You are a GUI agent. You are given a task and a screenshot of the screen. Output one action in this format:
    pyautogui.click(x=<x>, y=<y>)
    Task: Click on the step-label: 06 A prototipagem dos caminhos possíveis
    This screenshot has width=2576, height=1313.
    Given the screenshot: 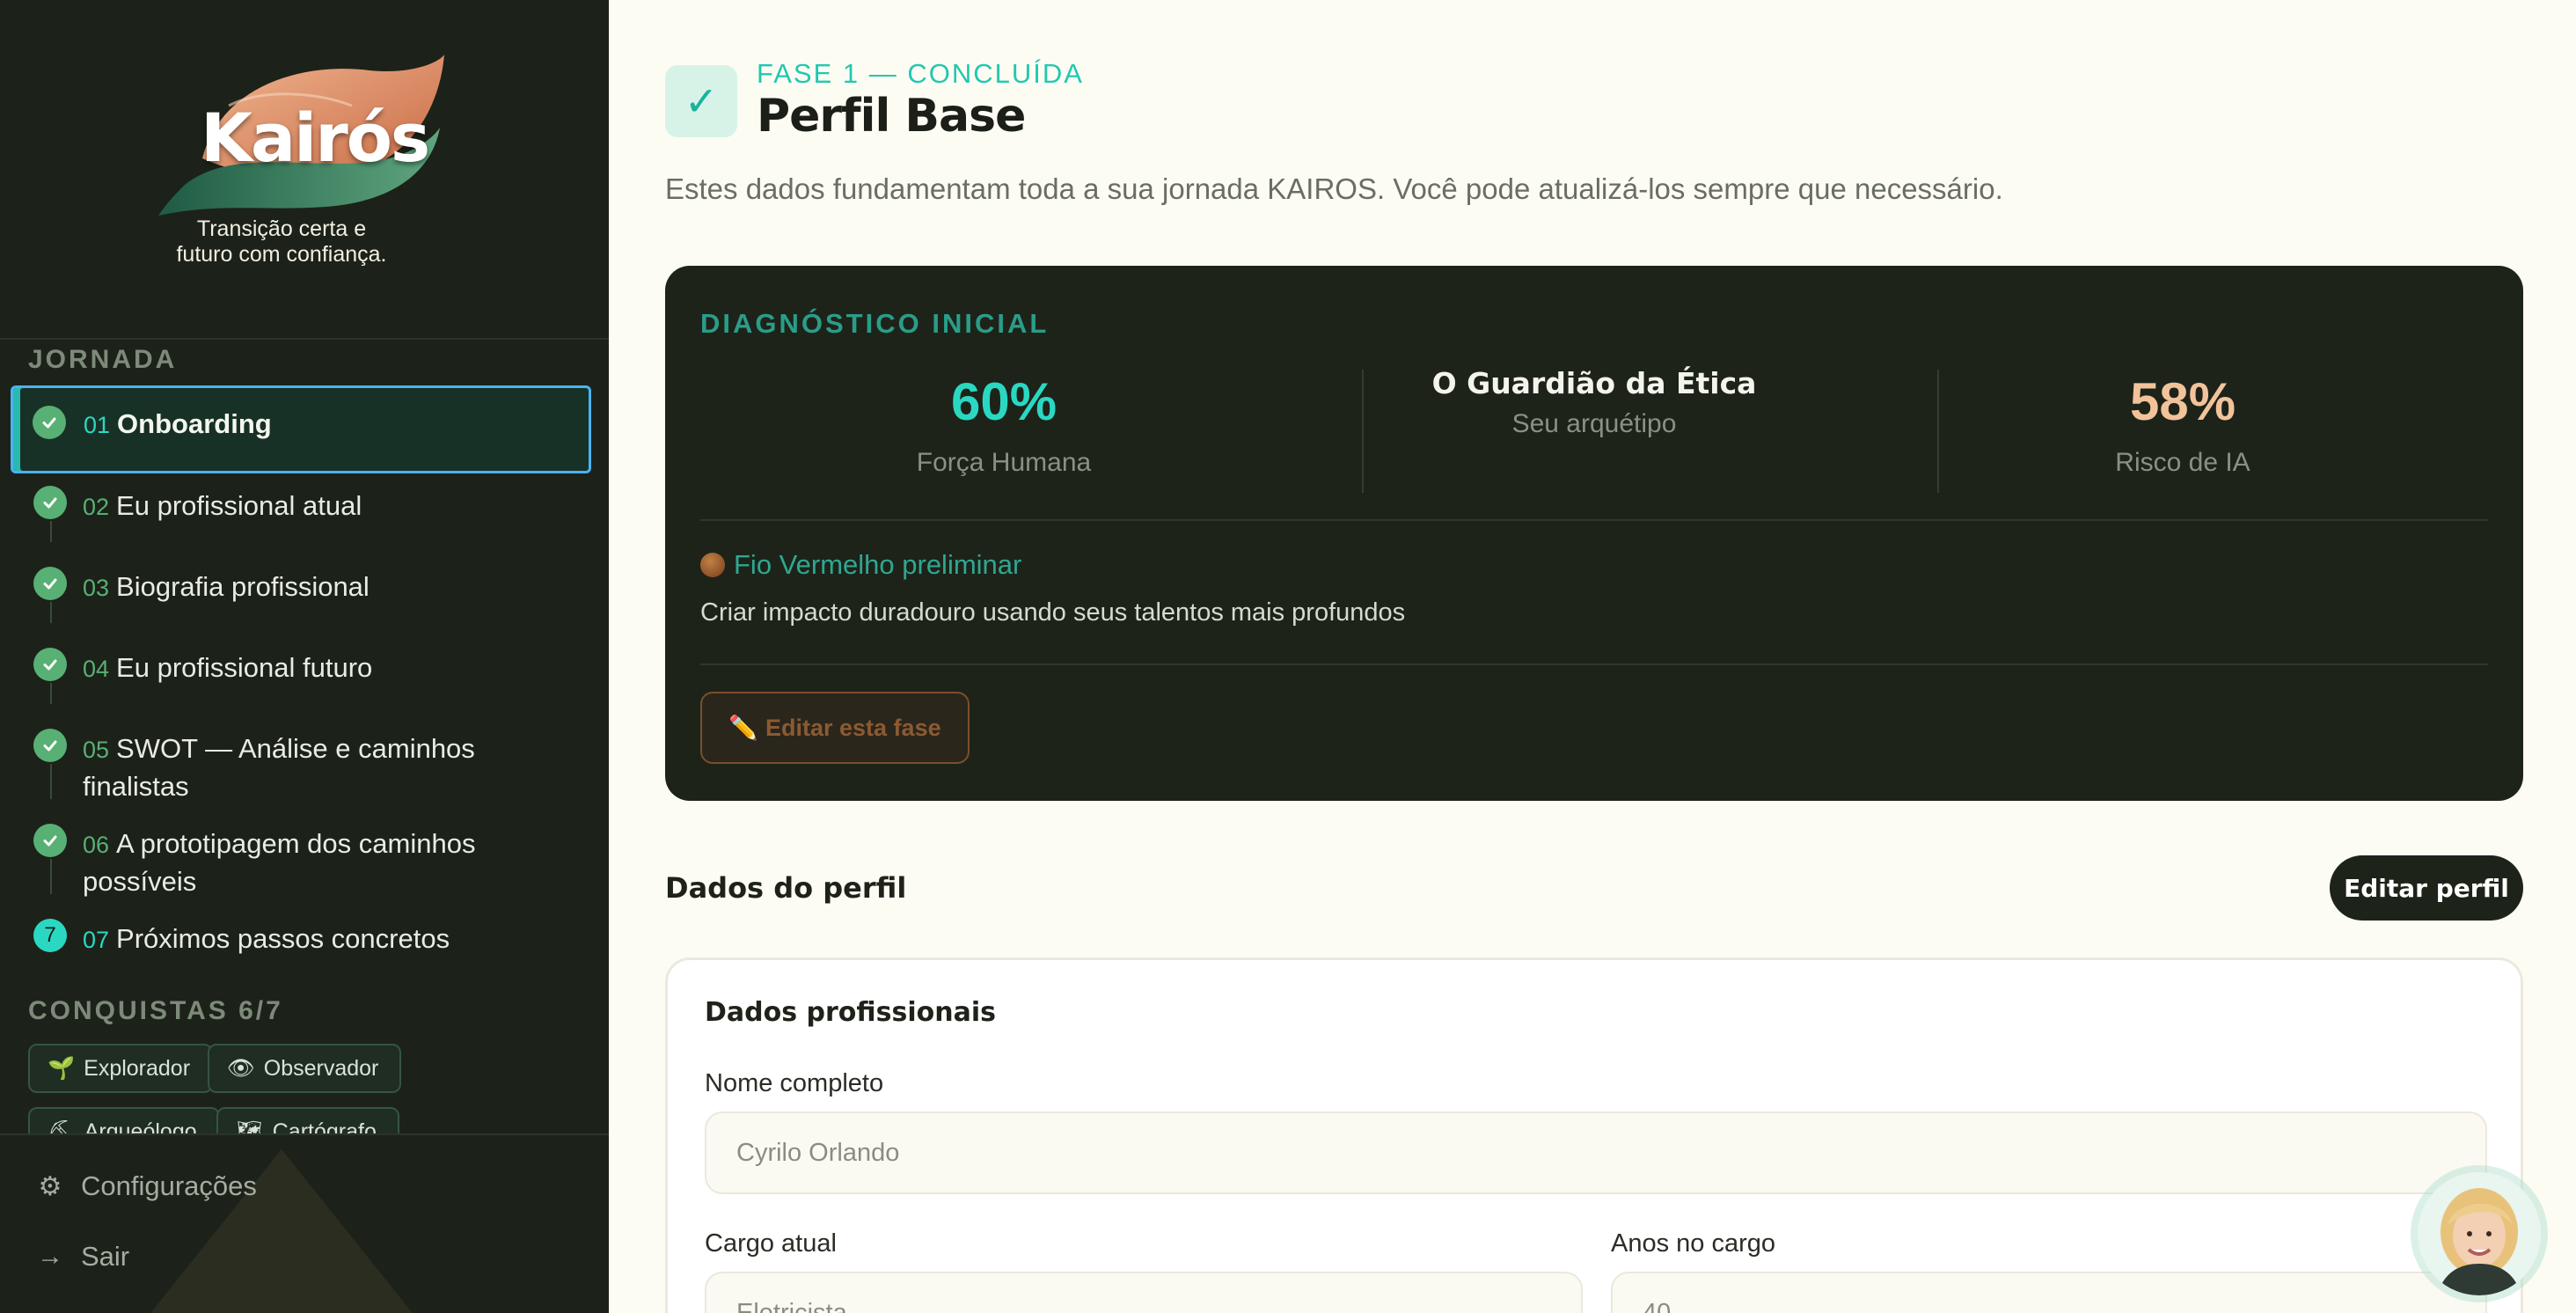 What is the action you would take?
    pyautogui.click(x=311, y=862)
    